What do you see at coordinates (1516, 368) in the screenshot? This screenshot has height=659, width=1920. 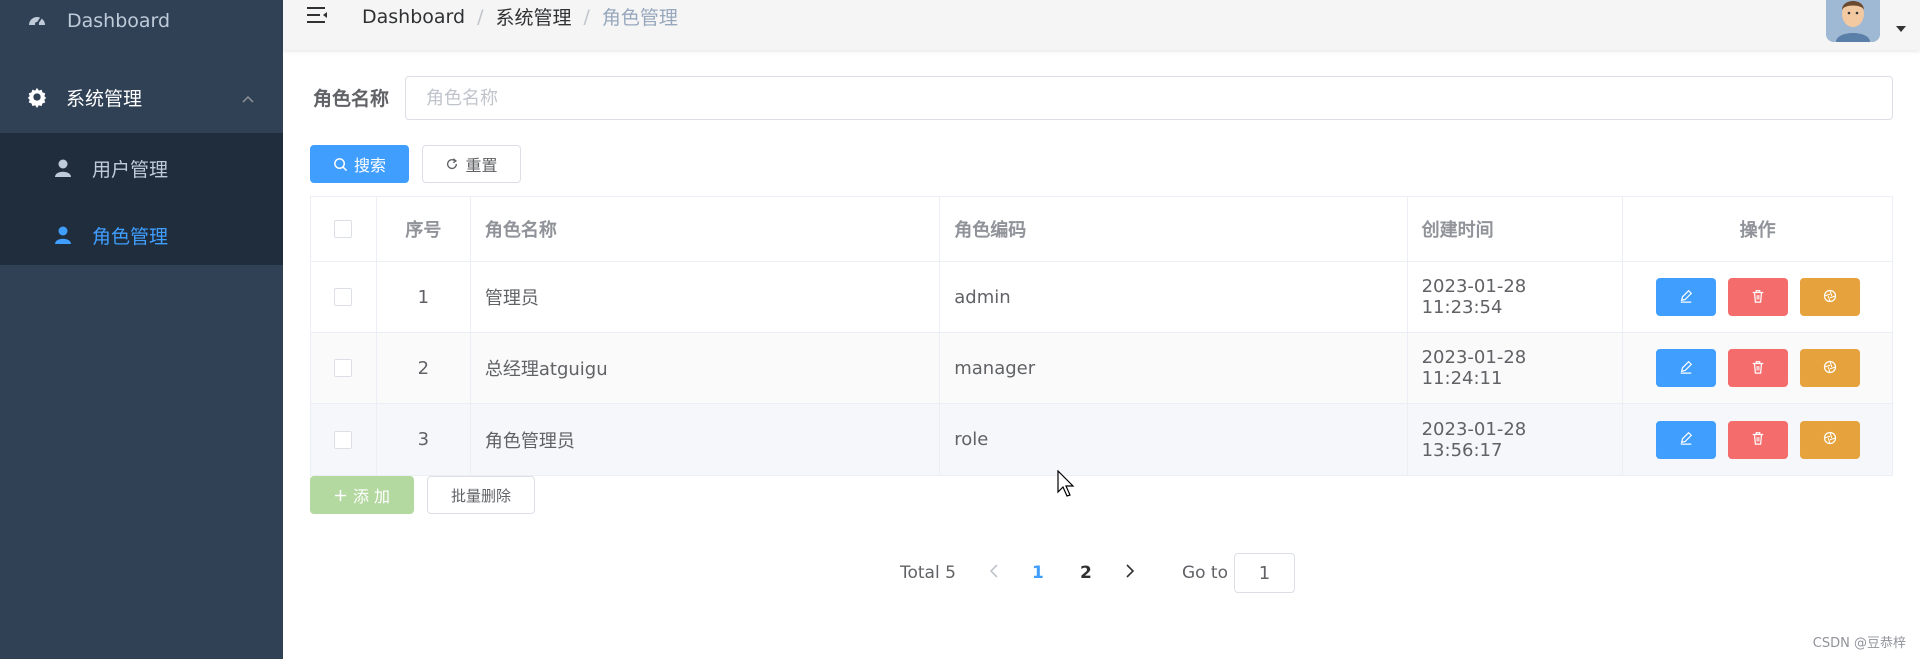 I see `row-created-time: 2023-01-28 11:24:11` at bounding box center [1516, 368].